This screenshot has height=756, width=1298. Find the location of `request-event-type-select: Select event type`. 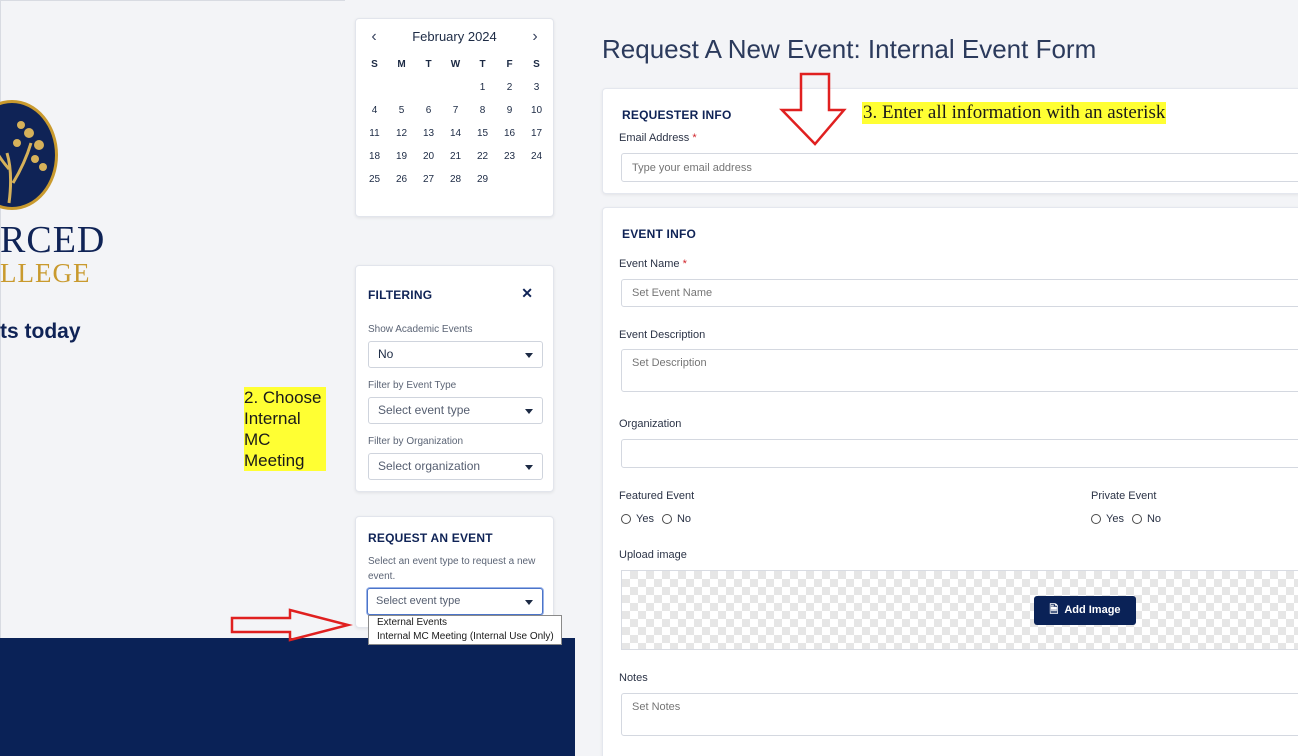

request-event-type-select: Select event type is located at coordinates (455, 601).